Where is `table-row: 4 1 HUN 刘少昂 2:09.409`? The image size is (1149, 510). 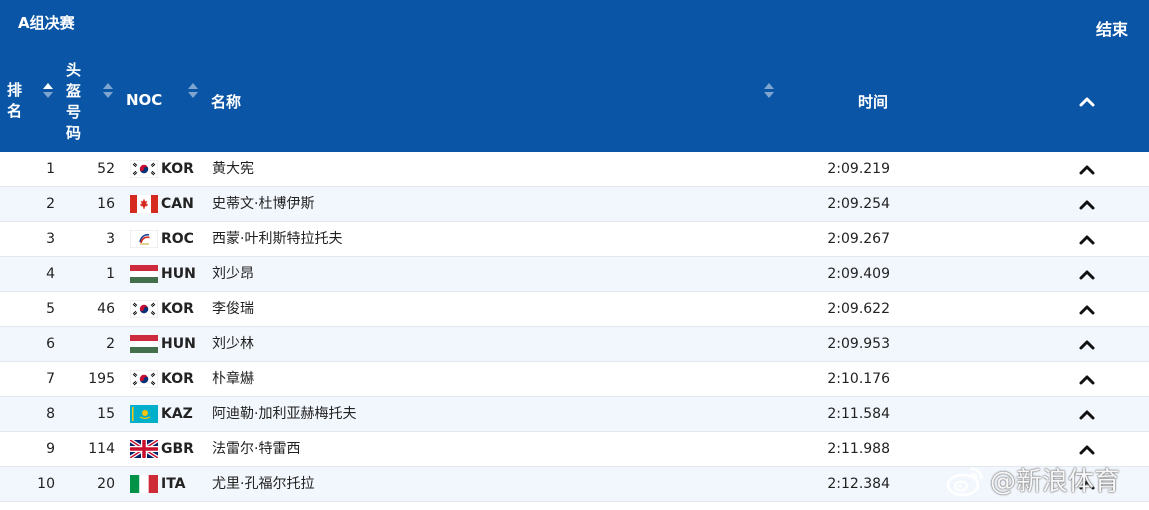 table-row: 4 1 HUN 刘少昂 2:09.409 is located at coordinates (574, 274).